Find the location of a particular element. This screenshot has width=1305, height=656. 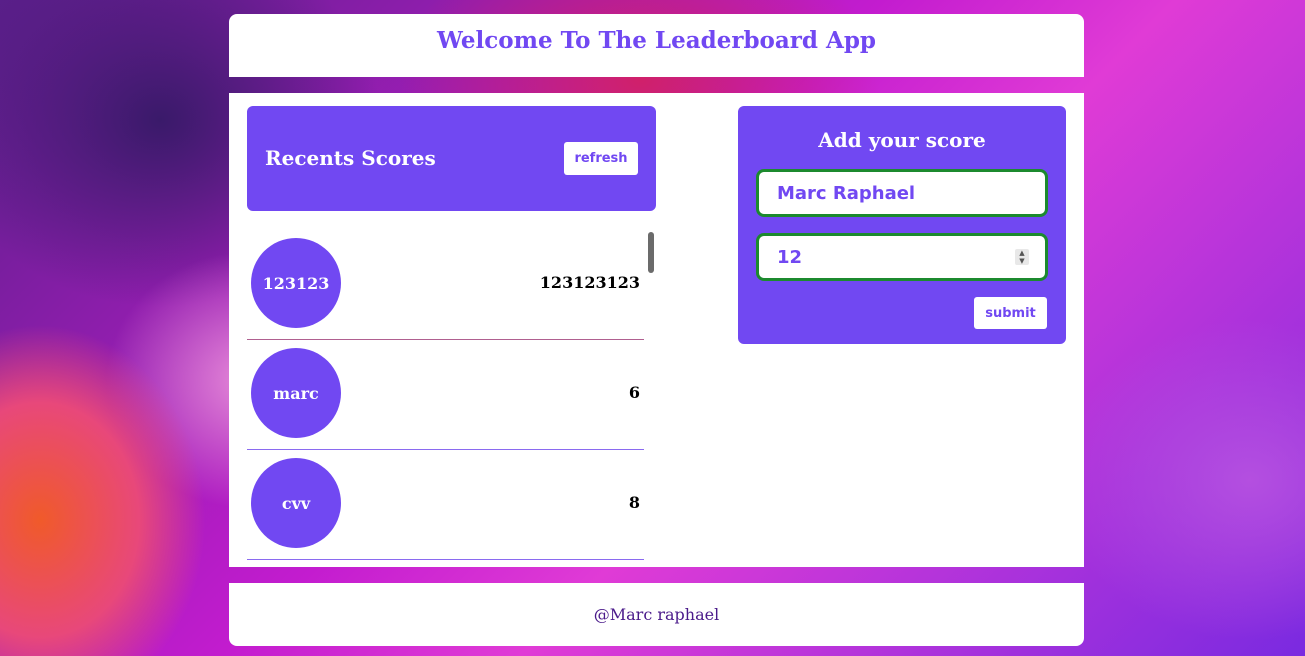

name-field-wrapper is located at coordinates (902, 193).